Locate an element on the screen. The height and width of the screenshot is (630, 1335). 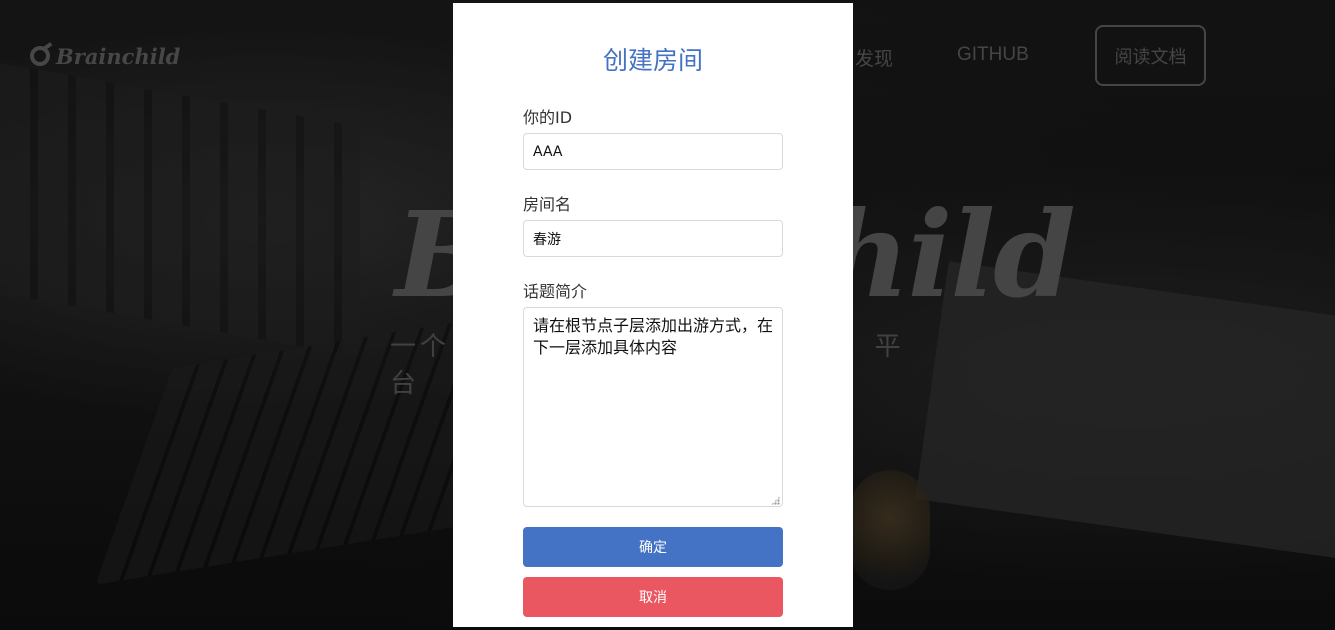
id-label: 你的ID is located at coordinates (548, 117).